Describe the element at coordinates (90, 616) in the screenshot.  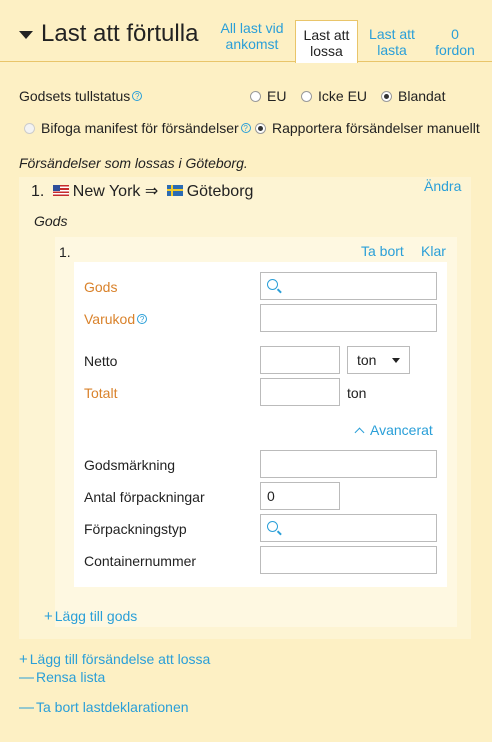
I see `add-goods-link: + Lägg till gods` at that location.